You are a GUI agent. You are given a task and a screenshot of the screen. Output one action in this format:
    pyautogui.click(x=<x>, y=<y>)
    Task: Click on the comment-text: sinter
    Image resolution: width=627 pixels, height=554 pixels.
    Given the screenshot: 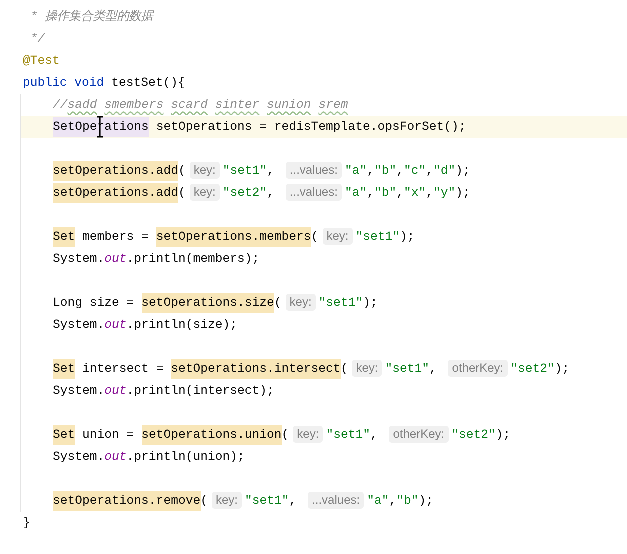 What is the action you would take?
    pyautogui.click(x=237, y=105)
    